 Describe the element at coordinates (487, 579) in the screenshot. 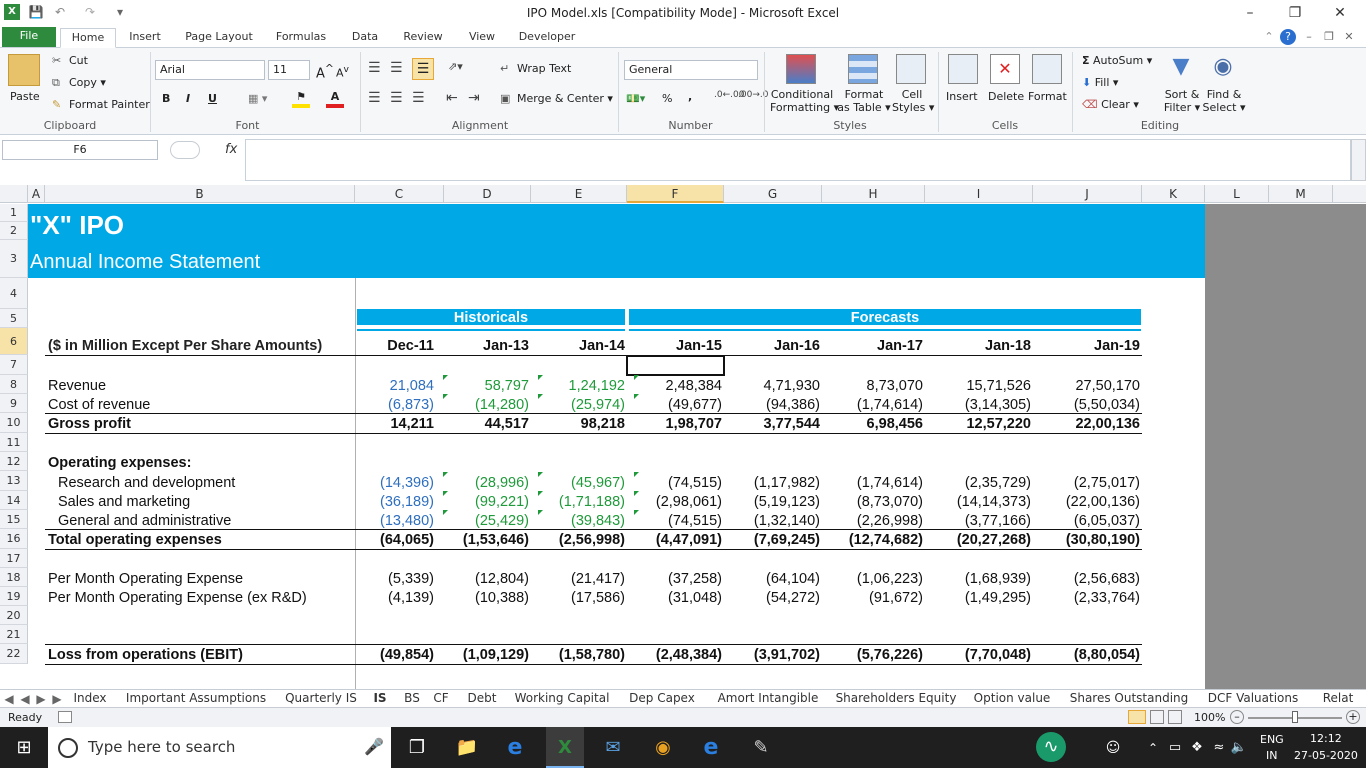

I see `cell-per-month-opex: (12,804)` at that location.